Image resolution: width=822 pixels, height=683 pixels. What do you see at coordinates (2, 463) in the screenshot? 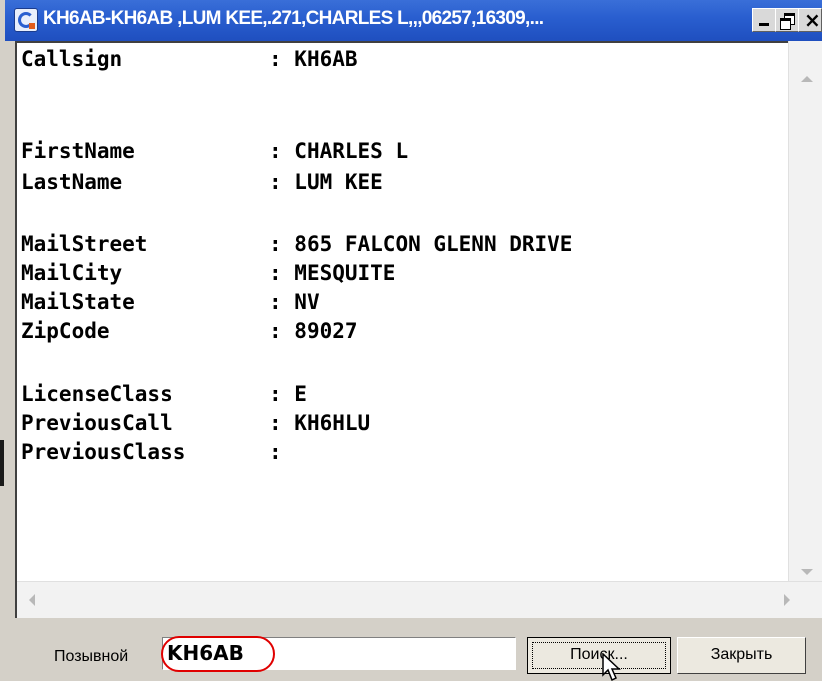
I see `border-mark` at bounding box center [2, 463].